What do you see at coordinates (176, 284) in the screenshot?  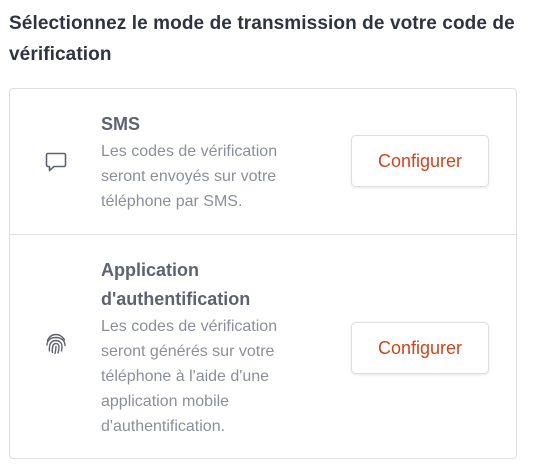 I see `option-title-authenticator-app: Application d'authentification` at bounding box center [176, 284].